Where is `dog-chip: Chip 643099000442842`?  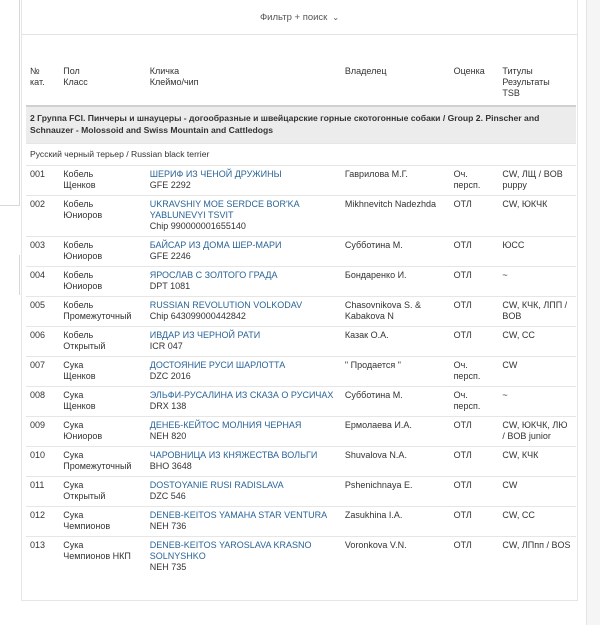
dog-chip: Chip 643099000442842 is located at coordinates (197, 316).